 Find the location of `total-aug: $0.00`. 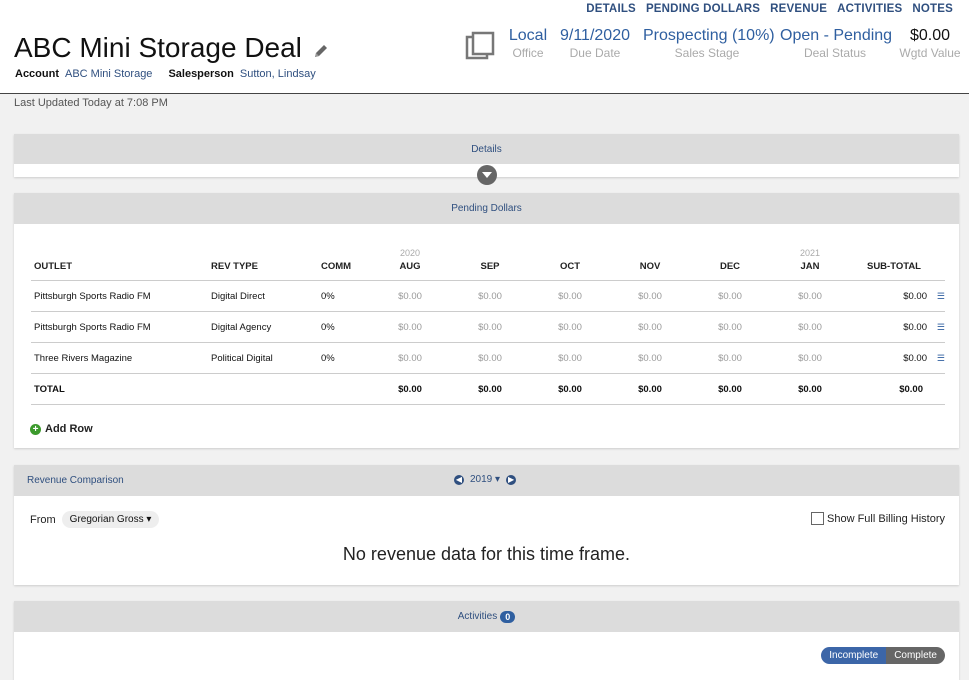

total-aug: $0.00 is located at coordinates (410, 389).